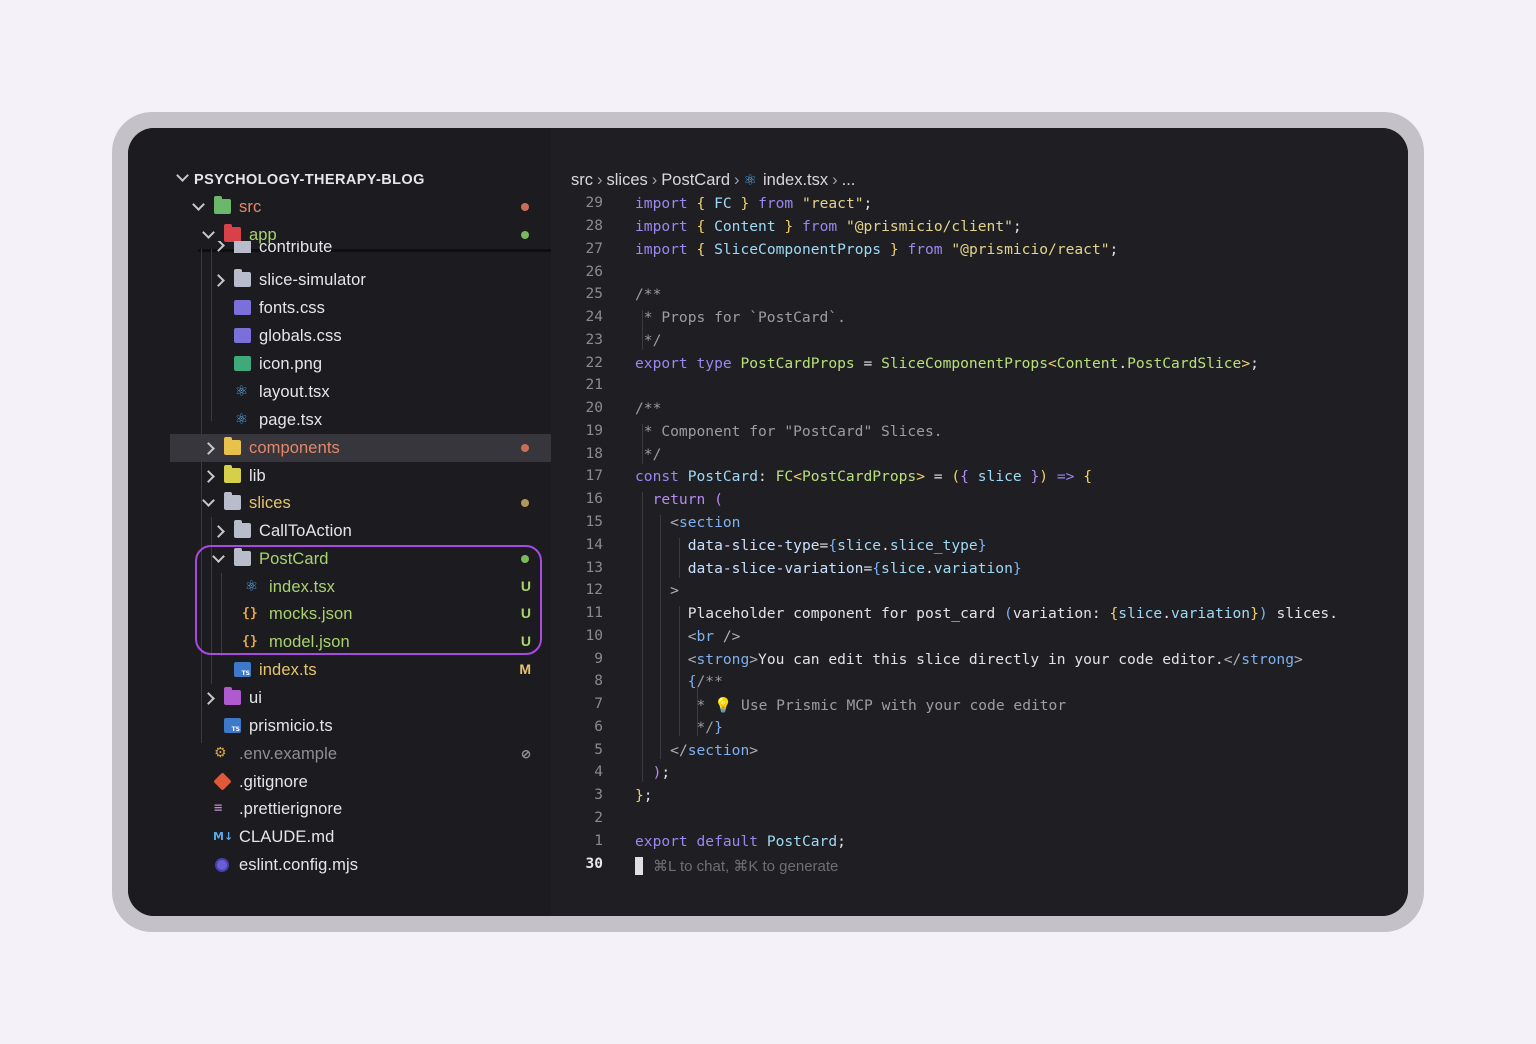  What do you see at coordinates (695, 180) in the screenshot?
I see `breadcrumb-item: PostCard` at bounding box center [695, 180].